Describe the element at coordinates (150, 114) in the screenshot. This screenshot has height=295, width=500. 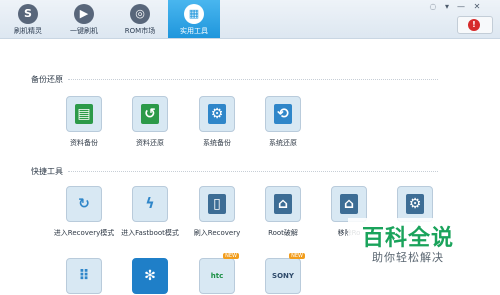
I see `document-restore-icon: ↺` at that location.